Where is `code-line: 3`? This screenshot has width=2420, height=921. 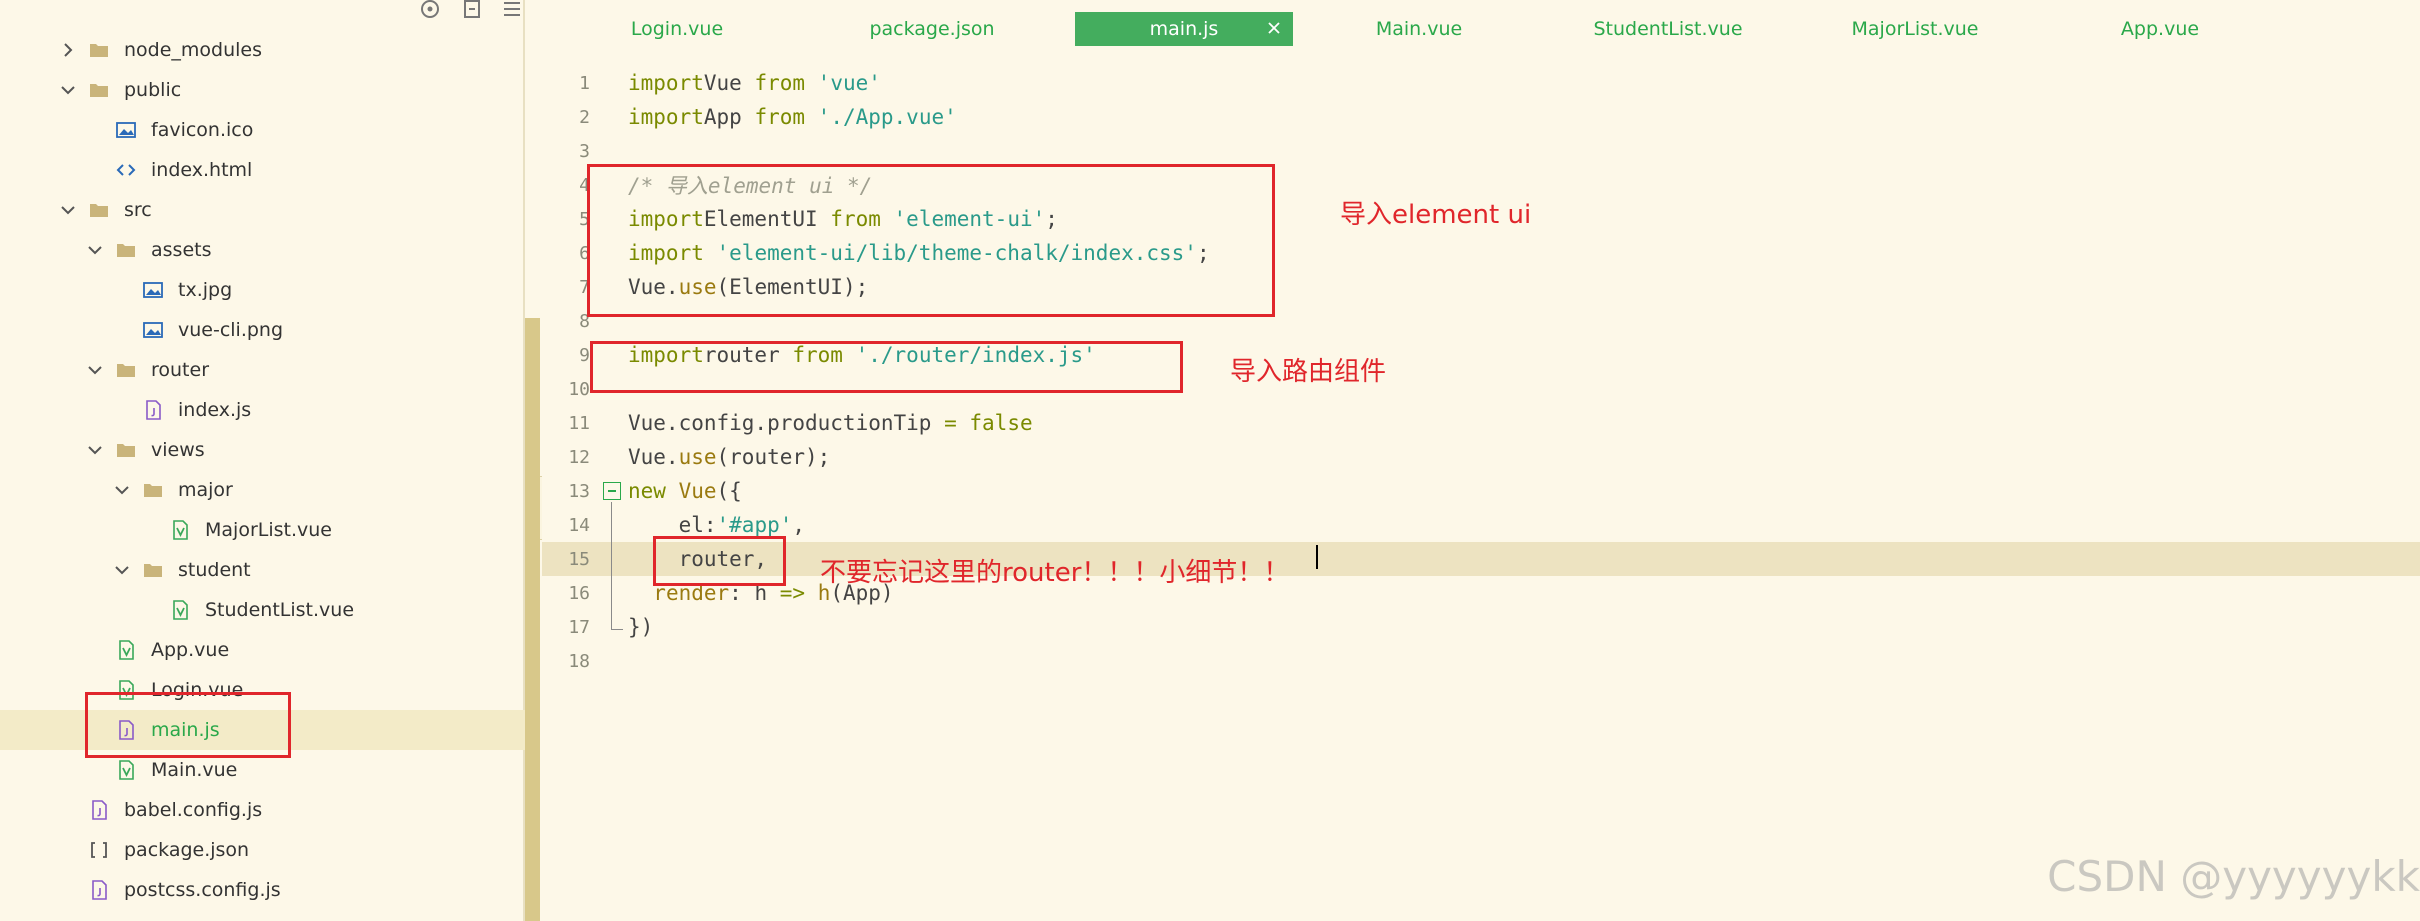 code-line: 3 is located at coordinates (1481, 151).